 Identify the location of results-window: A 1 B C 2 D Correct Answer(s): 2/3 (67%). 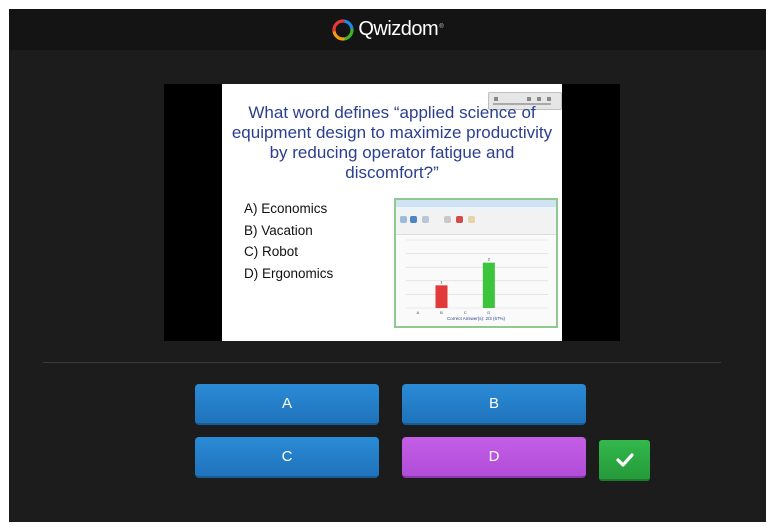
(476, 263).